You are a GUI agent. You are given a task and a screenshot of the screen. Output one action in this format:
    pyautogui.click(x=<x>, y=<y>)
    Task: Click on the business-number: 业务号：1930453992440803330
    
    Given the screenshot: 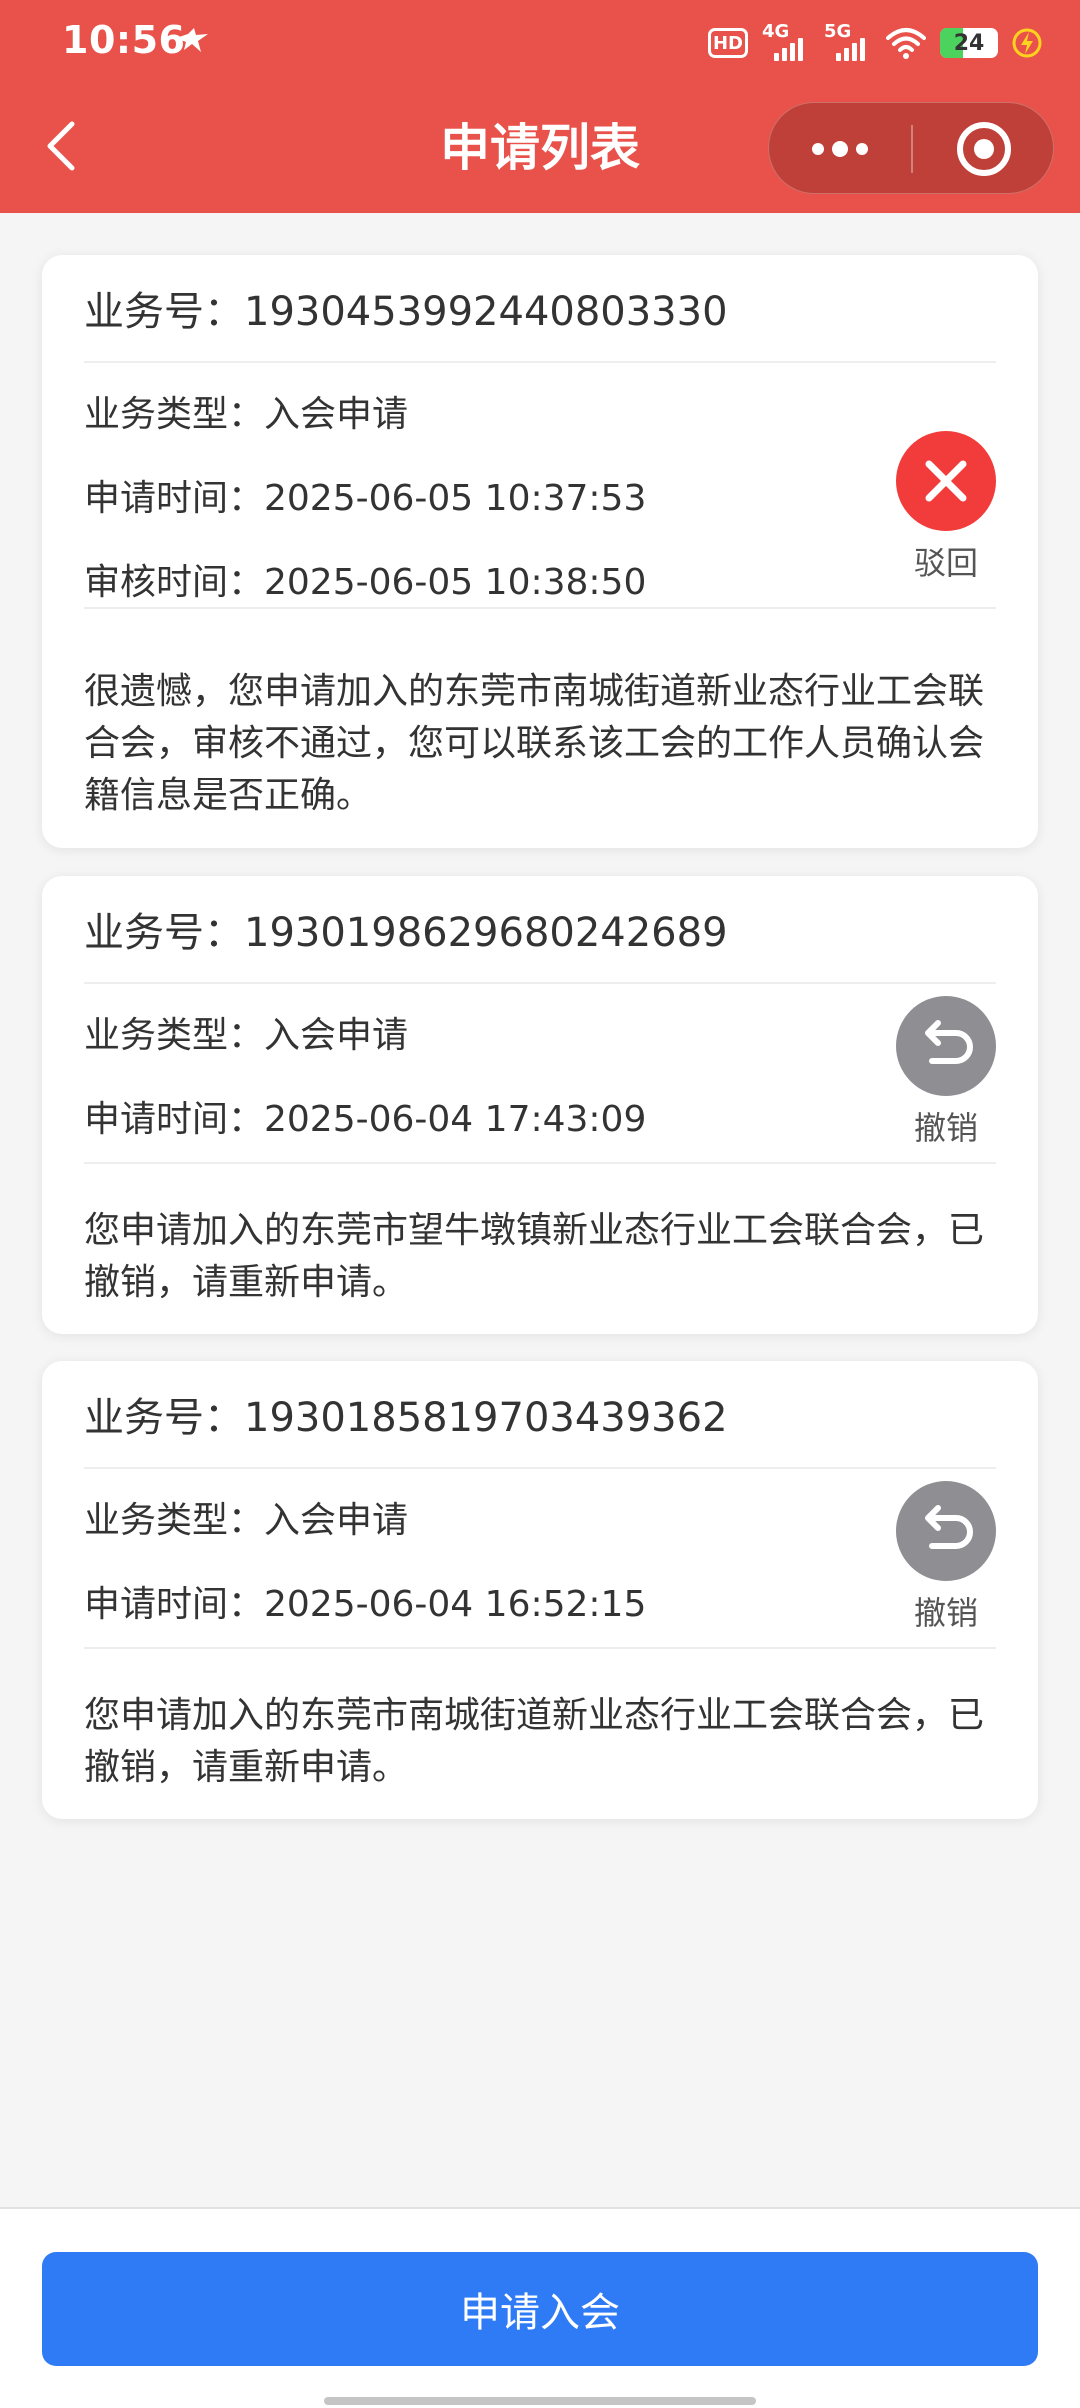 What is the action you would take?
    pyautogui.click(x=540, y=309)
    